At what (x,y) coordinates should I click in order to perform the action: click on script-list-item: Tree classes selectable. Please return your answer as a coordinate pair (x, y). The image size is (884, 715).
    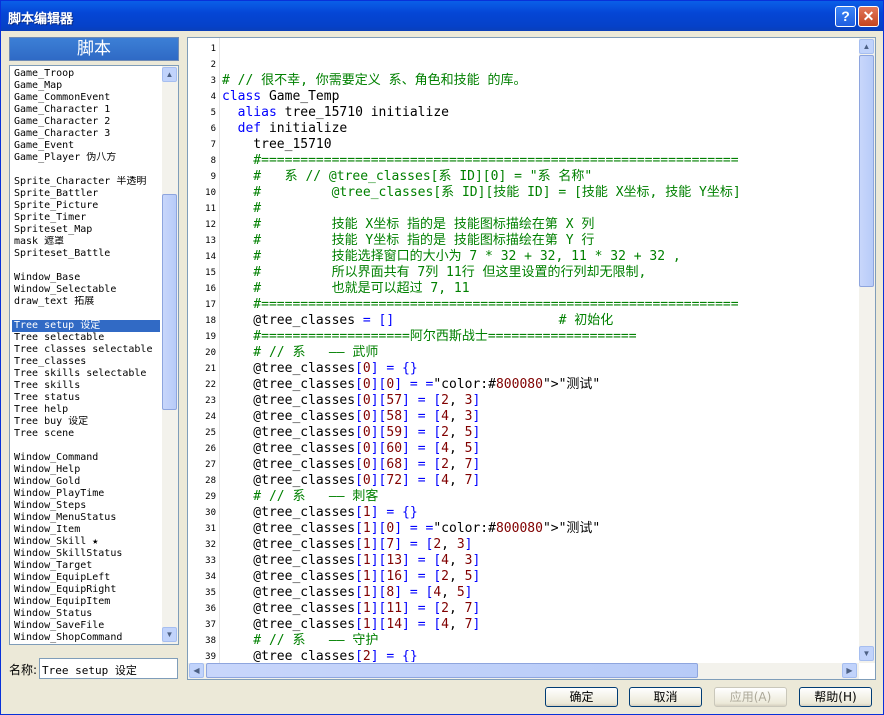
    Looking at the image, I should click on (86, 350).